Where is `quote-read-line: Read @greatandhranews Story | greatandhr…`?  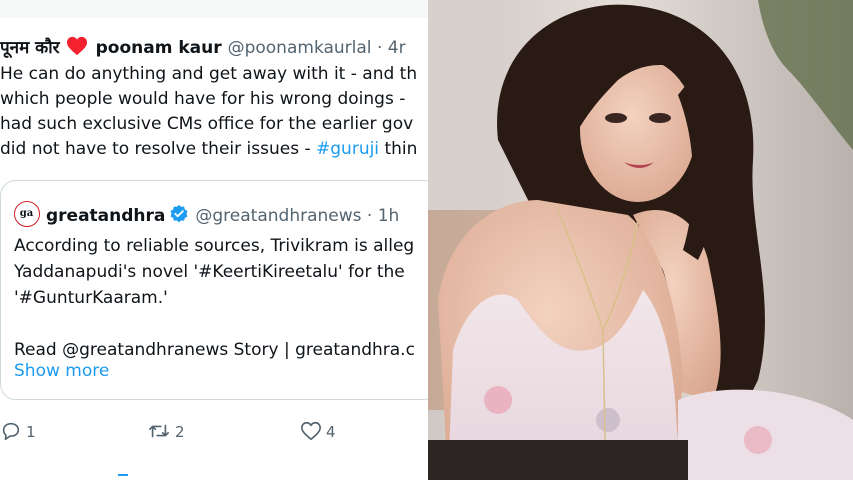
quote-read-line: Read @greatandhranews Story | greatandhr… is located at coordinates (214, 350).